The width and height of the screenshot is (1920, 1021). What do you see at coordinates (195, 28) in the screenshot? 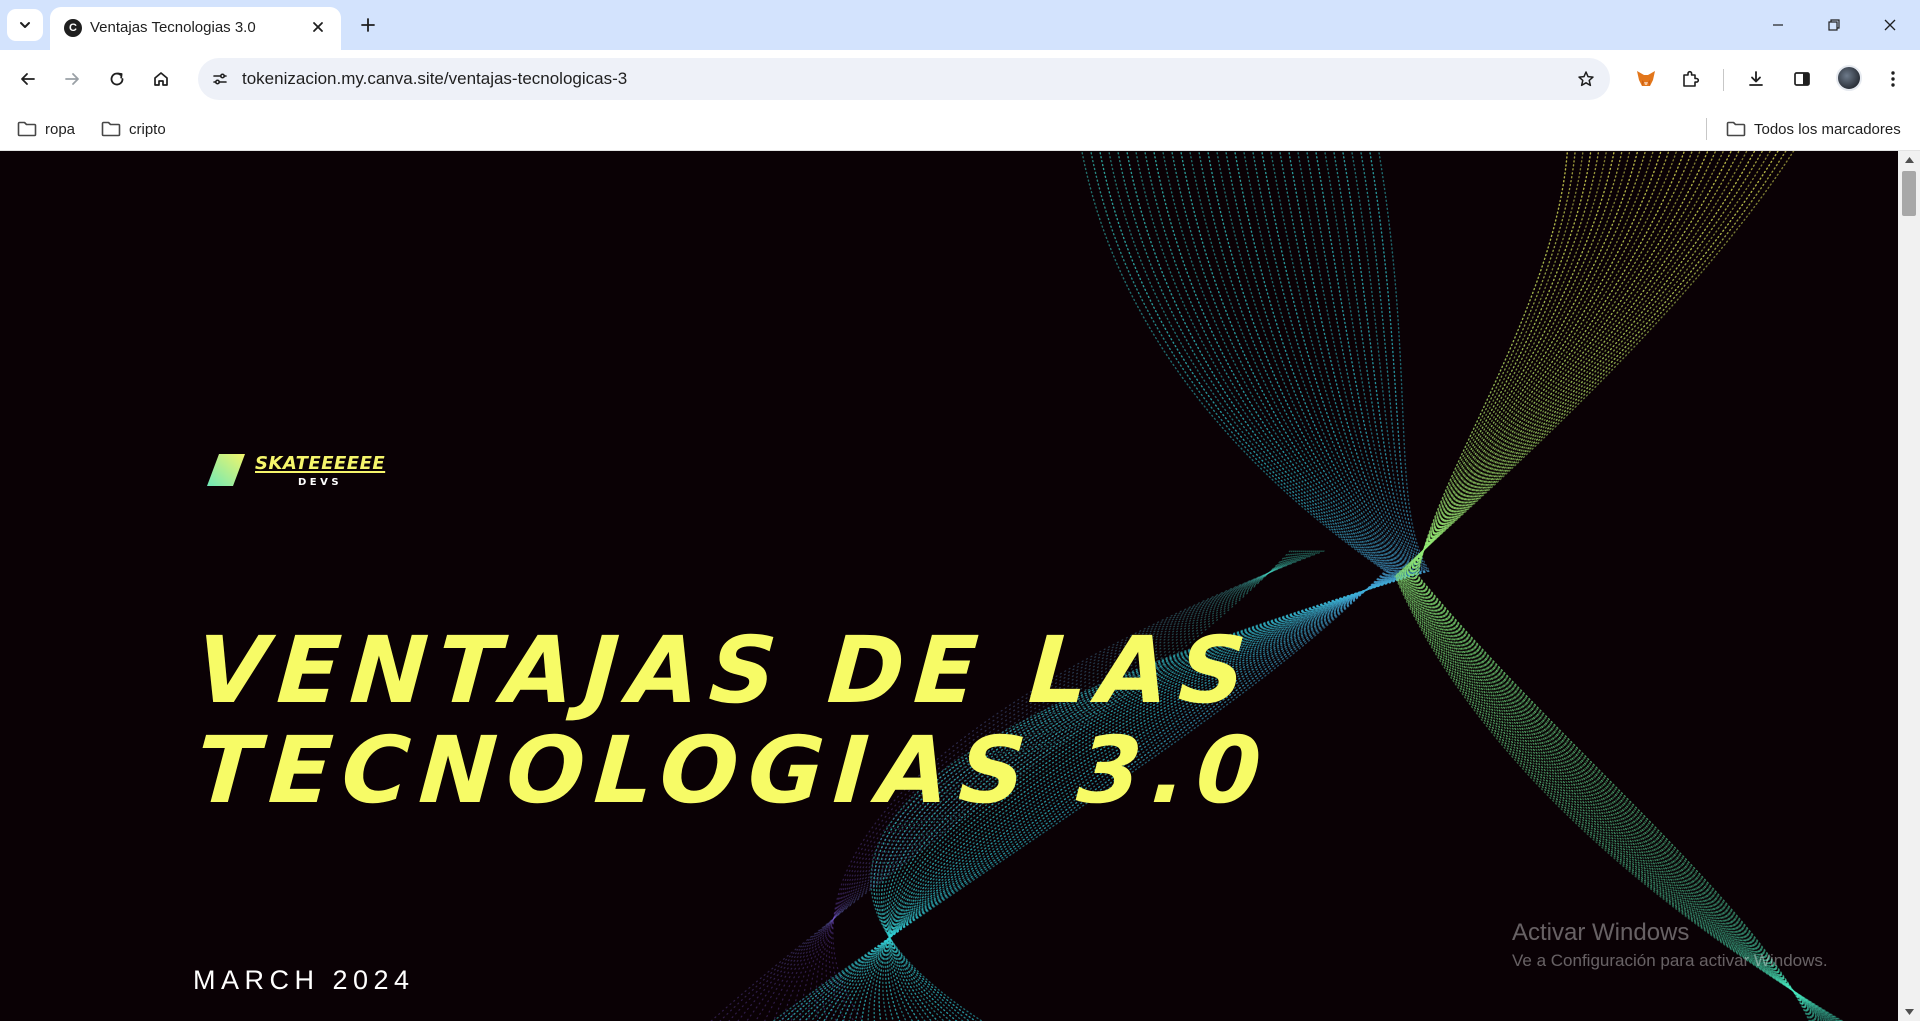
I see `active-tab: C Ventajas Tecnologias 3.0` at bounding box center [195, 28].